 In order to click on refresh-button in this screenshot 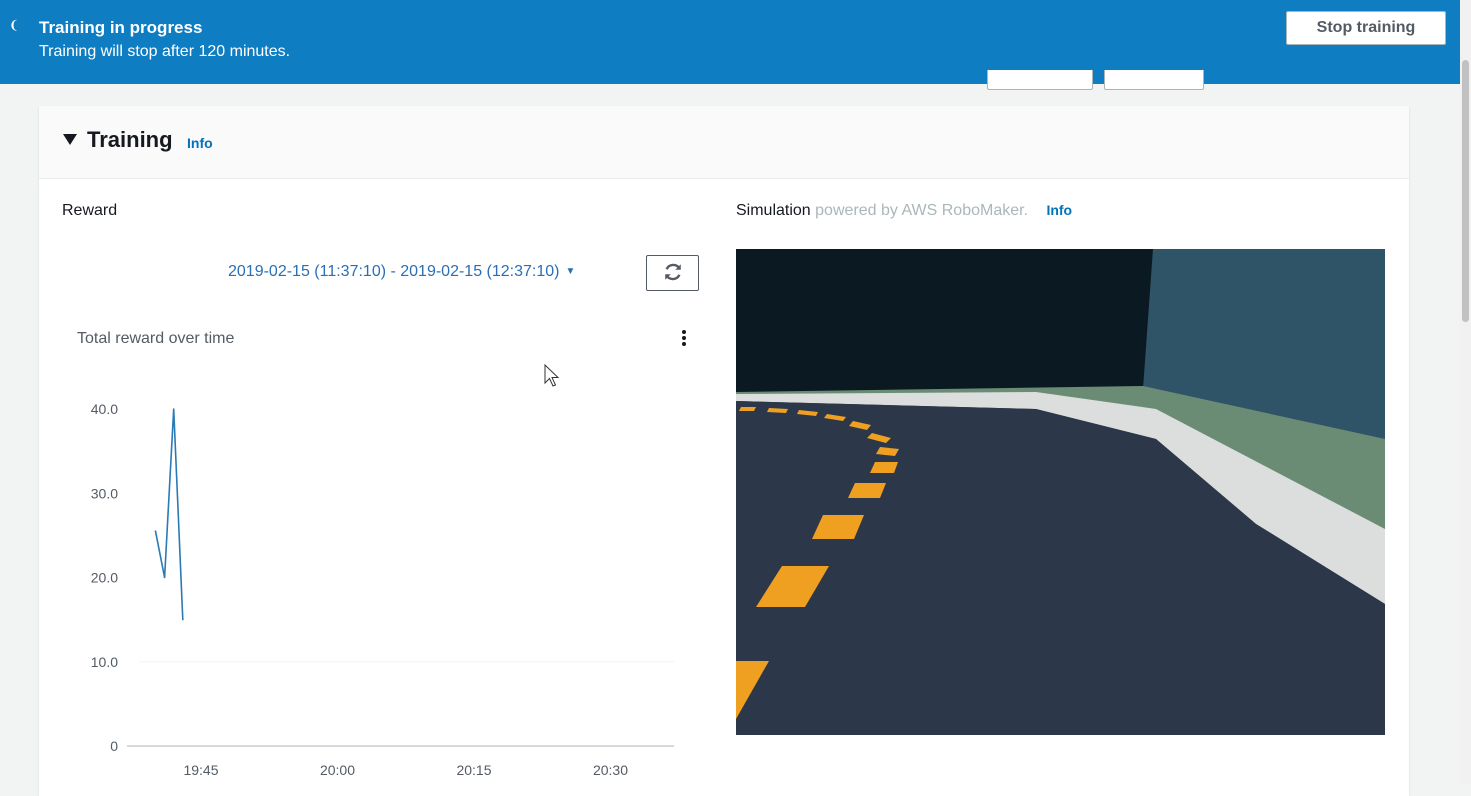, I will do `click(672, 273)`.